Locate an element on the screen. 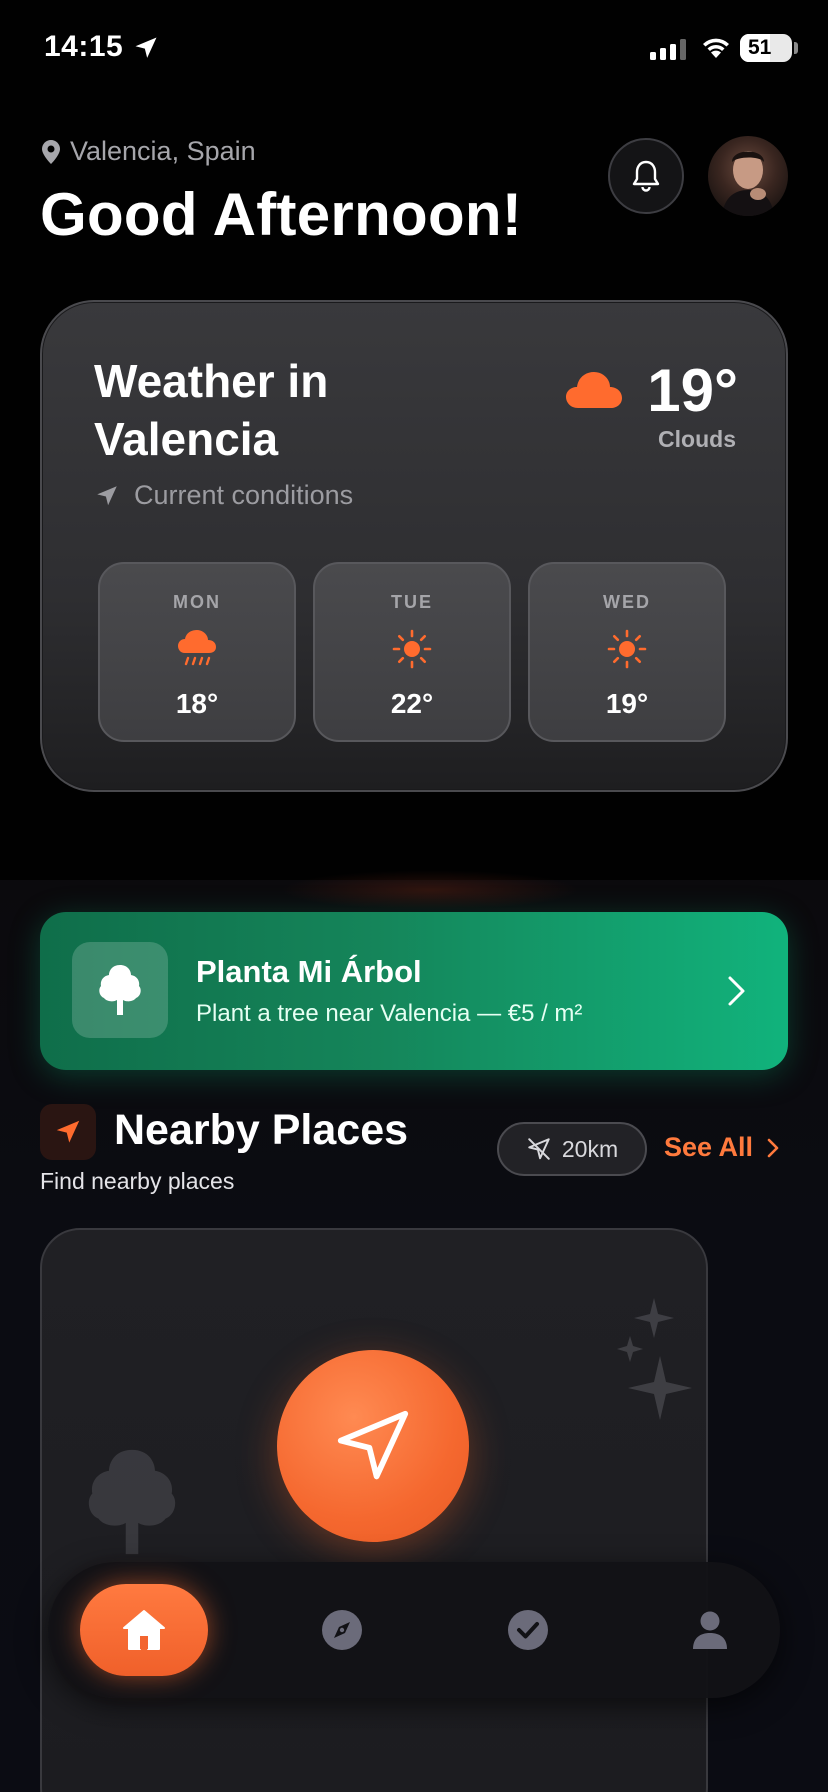  tab-tasks is located at coordinates (528, 1630).